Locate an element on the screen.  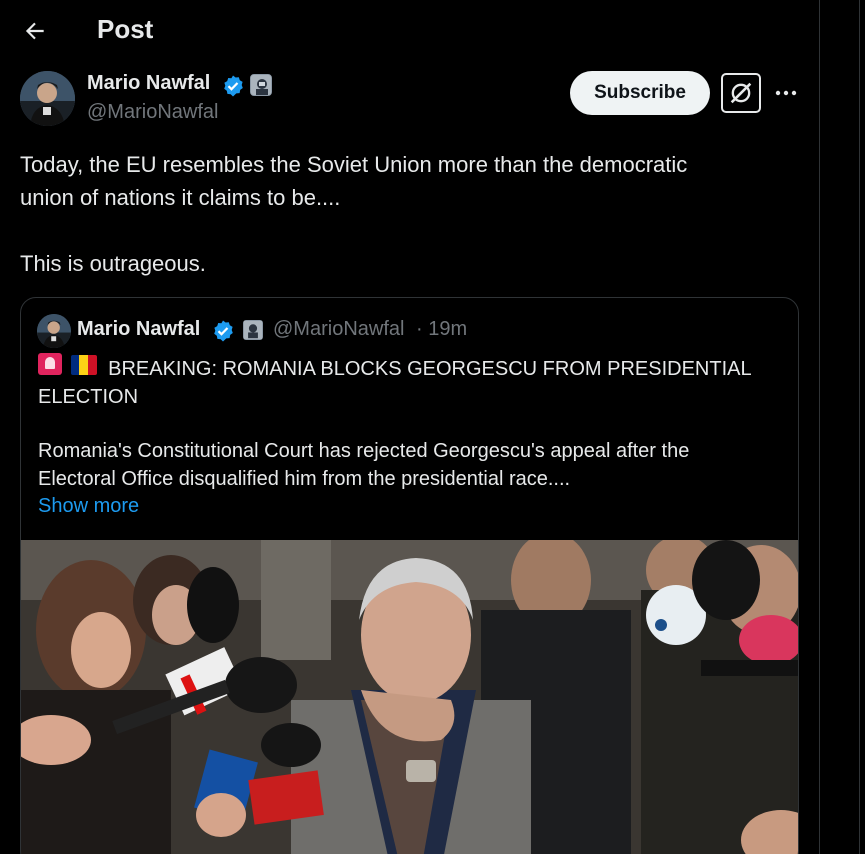
right-sidebar-edge is located at coordinates (843, 427).